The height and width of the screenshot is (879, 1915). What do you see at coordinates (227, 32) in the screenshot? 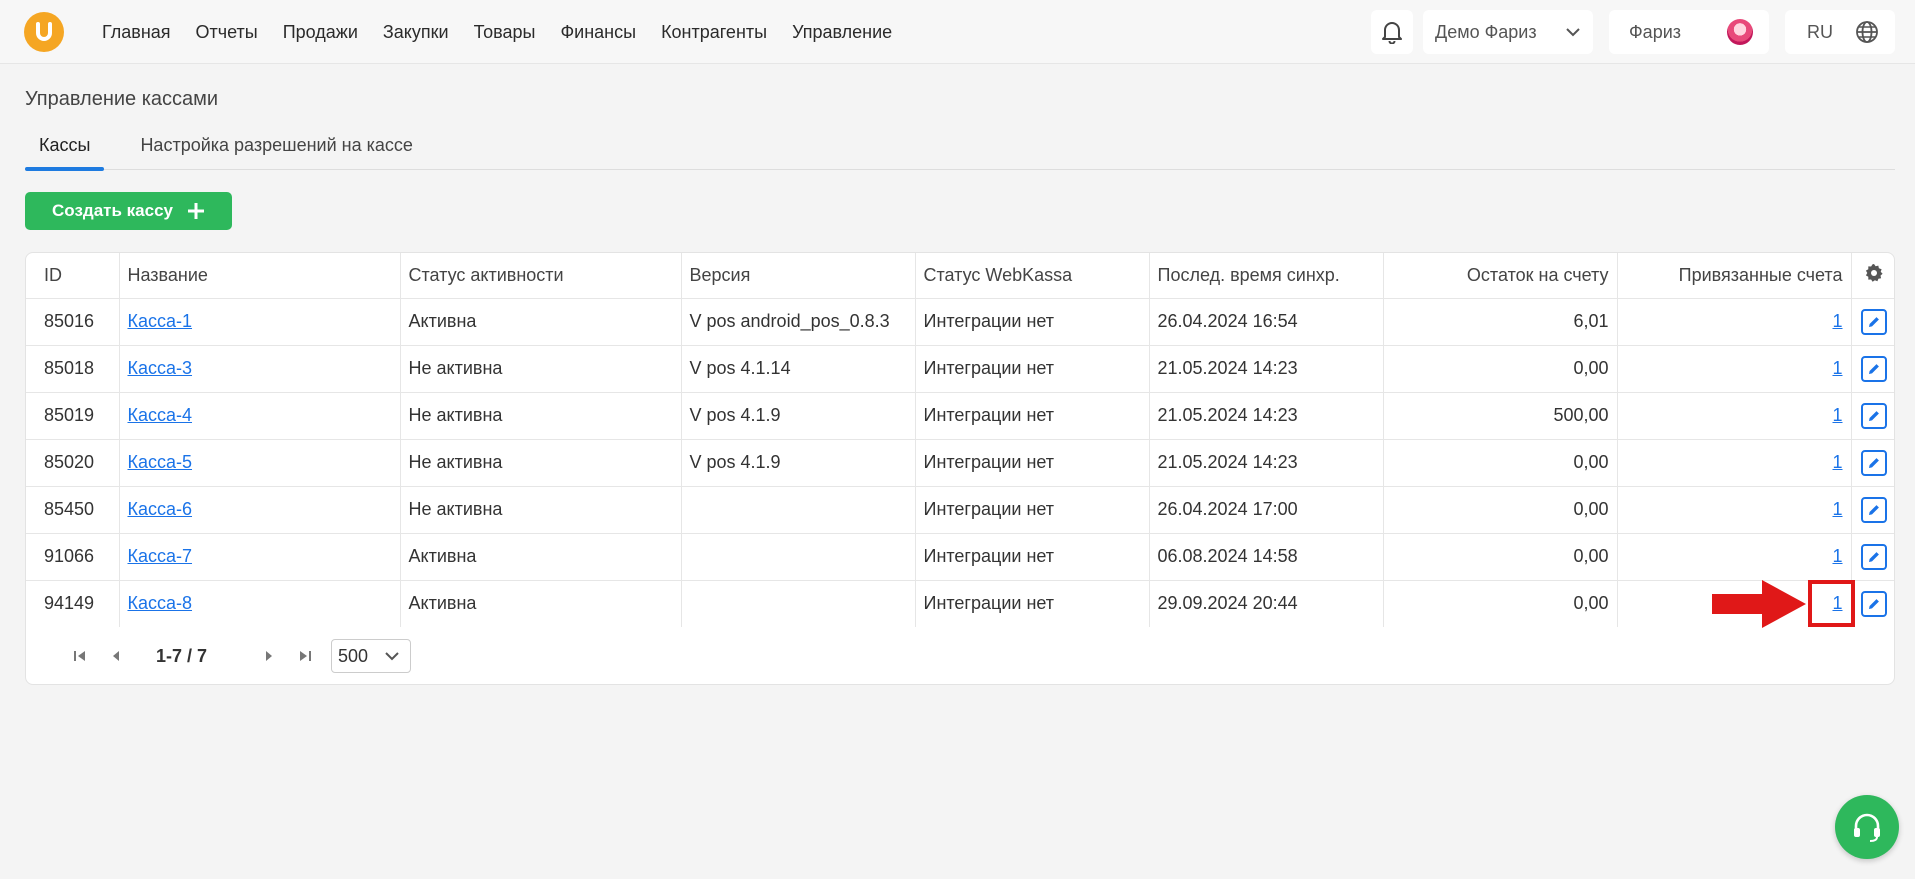
I see `nav-item-reports: Отчеты` at bounding box center [227, 32].